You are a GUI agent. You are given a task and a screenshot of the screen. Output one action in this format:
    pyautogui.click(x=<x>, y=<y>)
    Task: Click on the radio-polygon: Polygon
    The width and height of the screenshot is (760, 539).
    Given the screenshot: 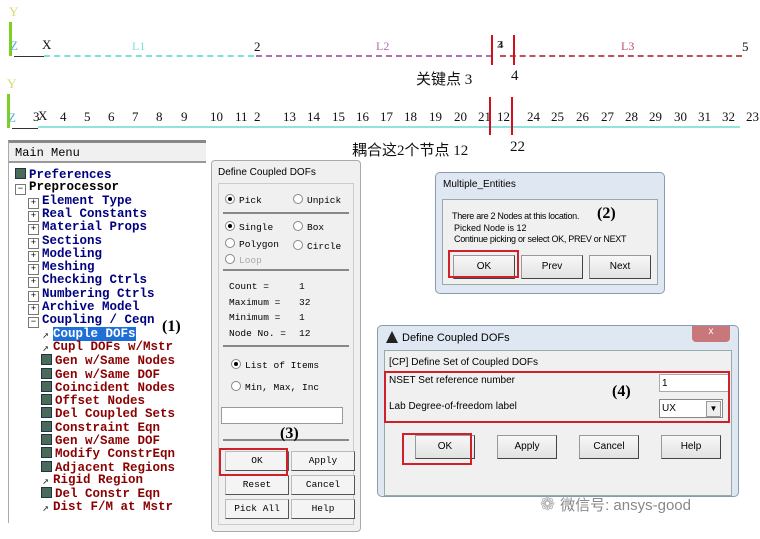 What is the action you would take?
    pyautogui.click(x=252, y=244)
    